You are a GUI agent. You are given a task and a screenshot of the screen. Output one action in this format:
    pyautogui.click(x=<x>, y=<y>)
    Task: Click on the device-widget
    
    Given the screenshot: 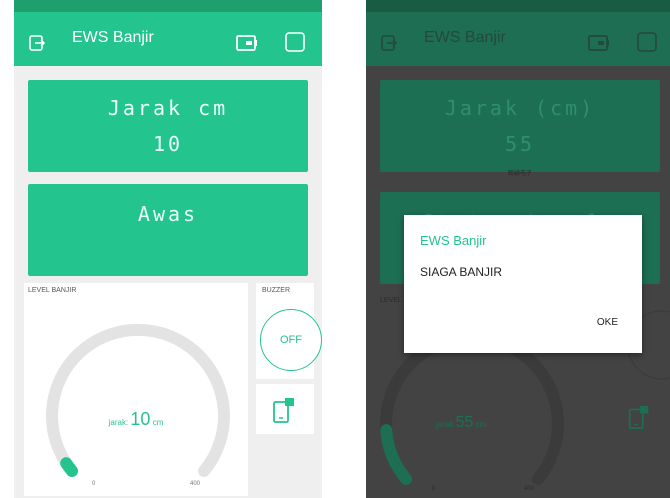 What is the action you would take?
    pyautogui.click(x=285, y=409)
    